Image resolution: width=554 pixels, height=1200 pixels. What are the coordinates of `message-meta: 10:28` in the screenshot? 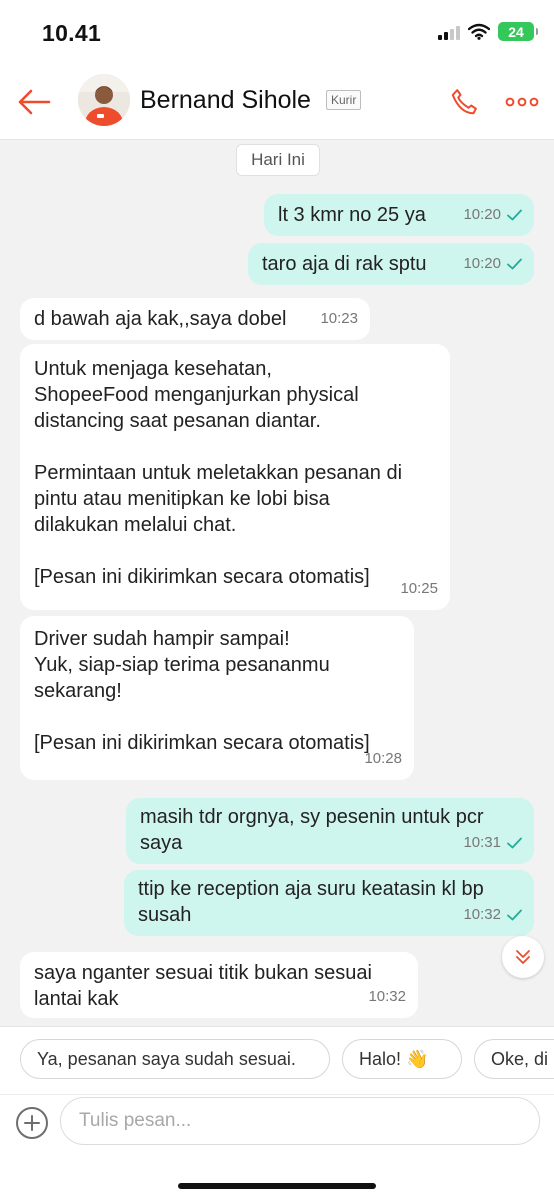 It's located at (383, 759).